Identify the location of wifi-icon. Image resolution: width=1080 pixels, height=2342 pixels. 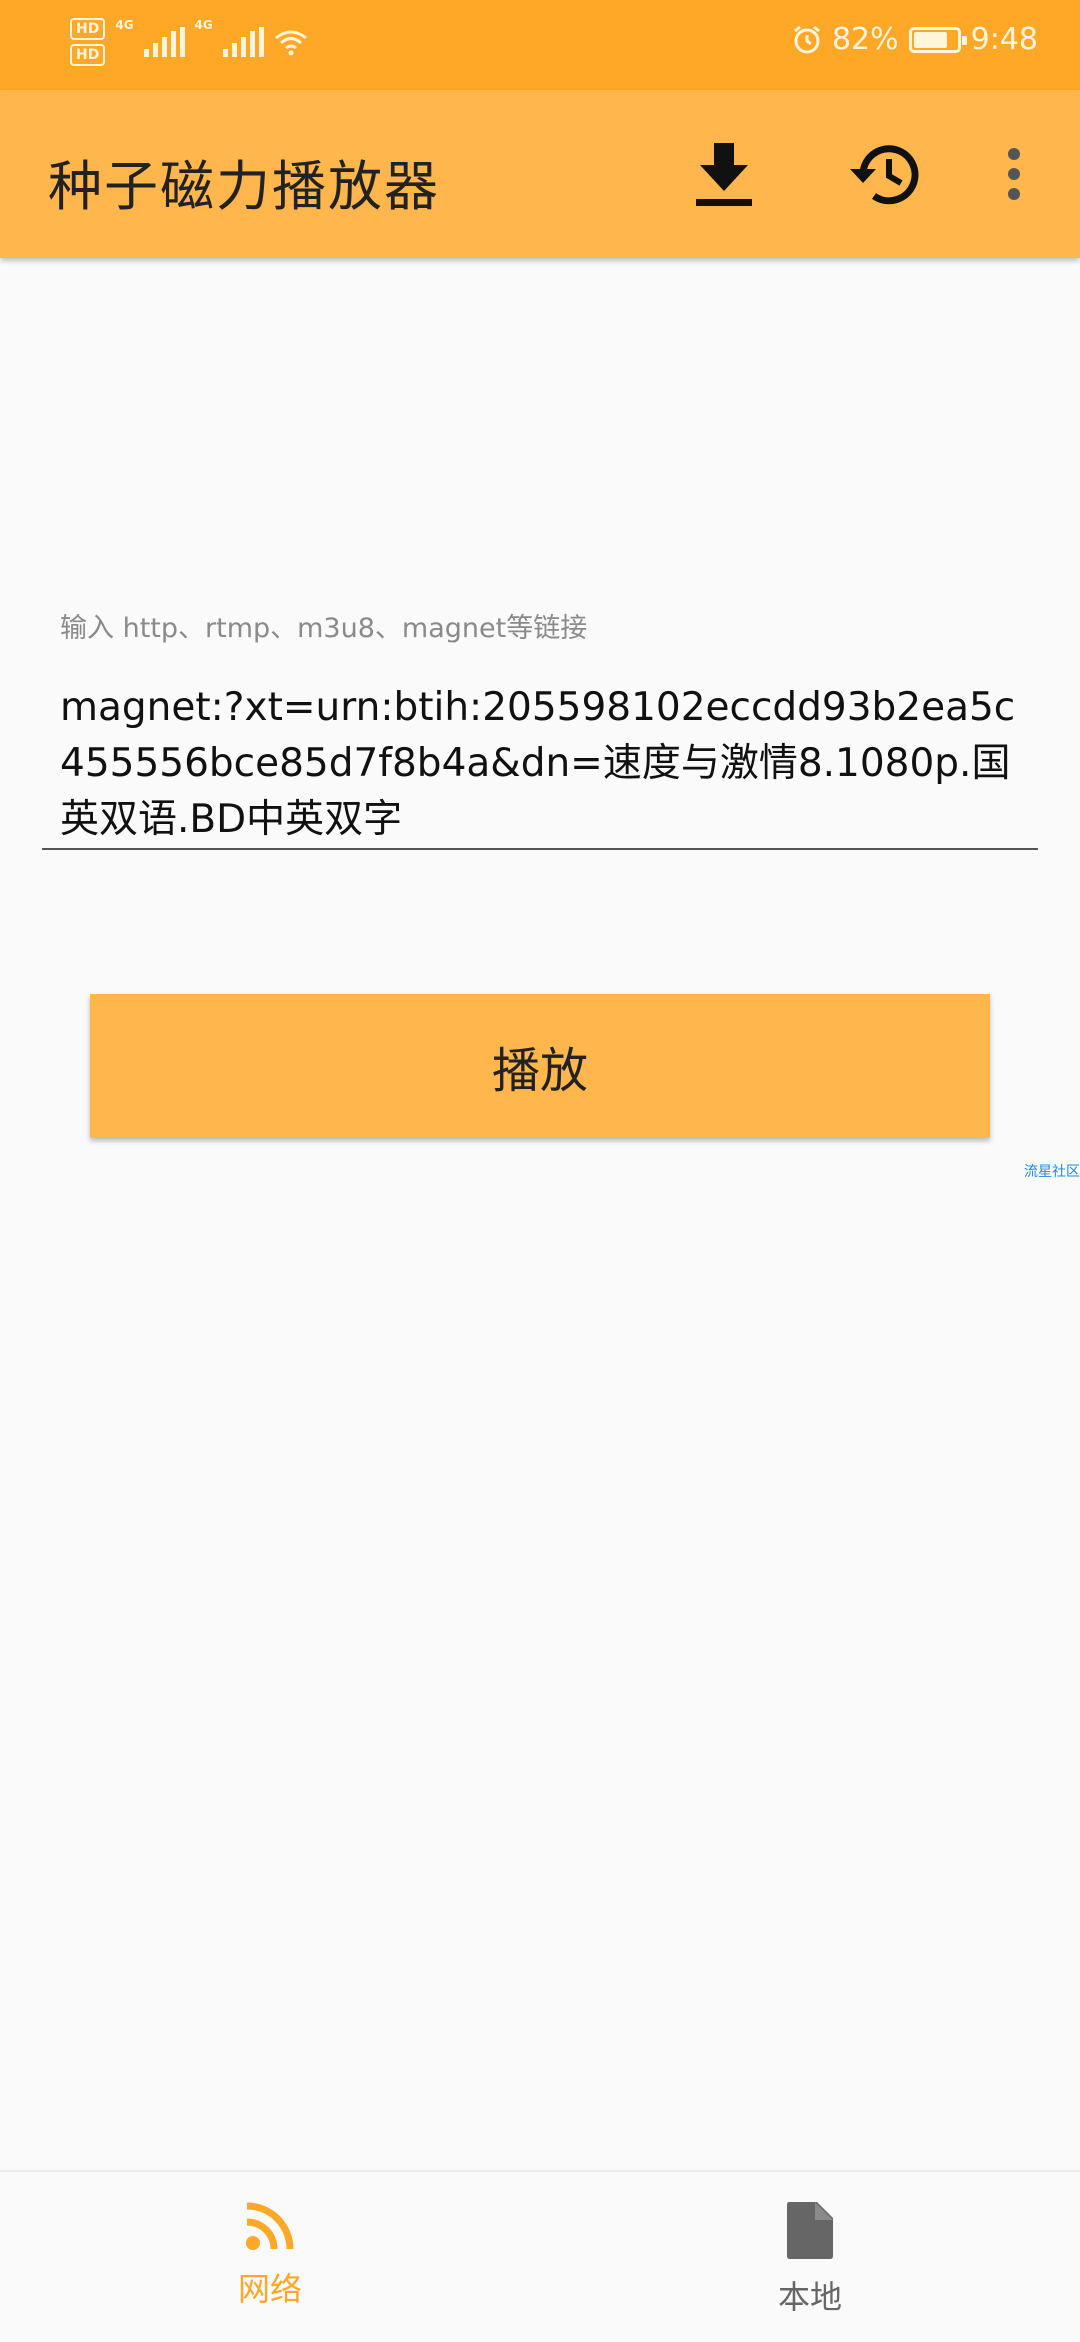
(290, 43).